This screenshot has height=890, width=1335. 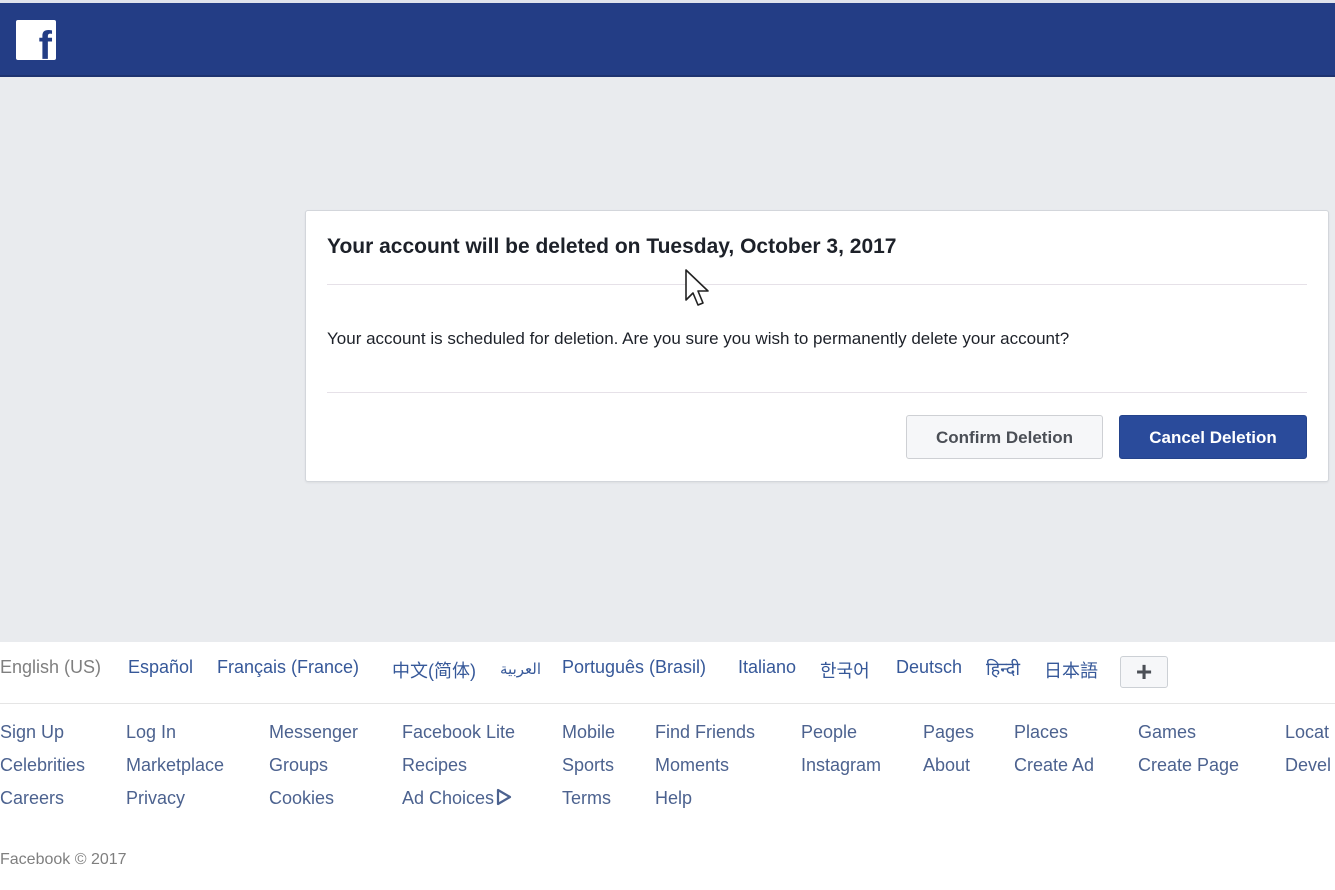 I want to click on confirm-deletion-button: Confirm Deletion, so click(x=1004, y=437).